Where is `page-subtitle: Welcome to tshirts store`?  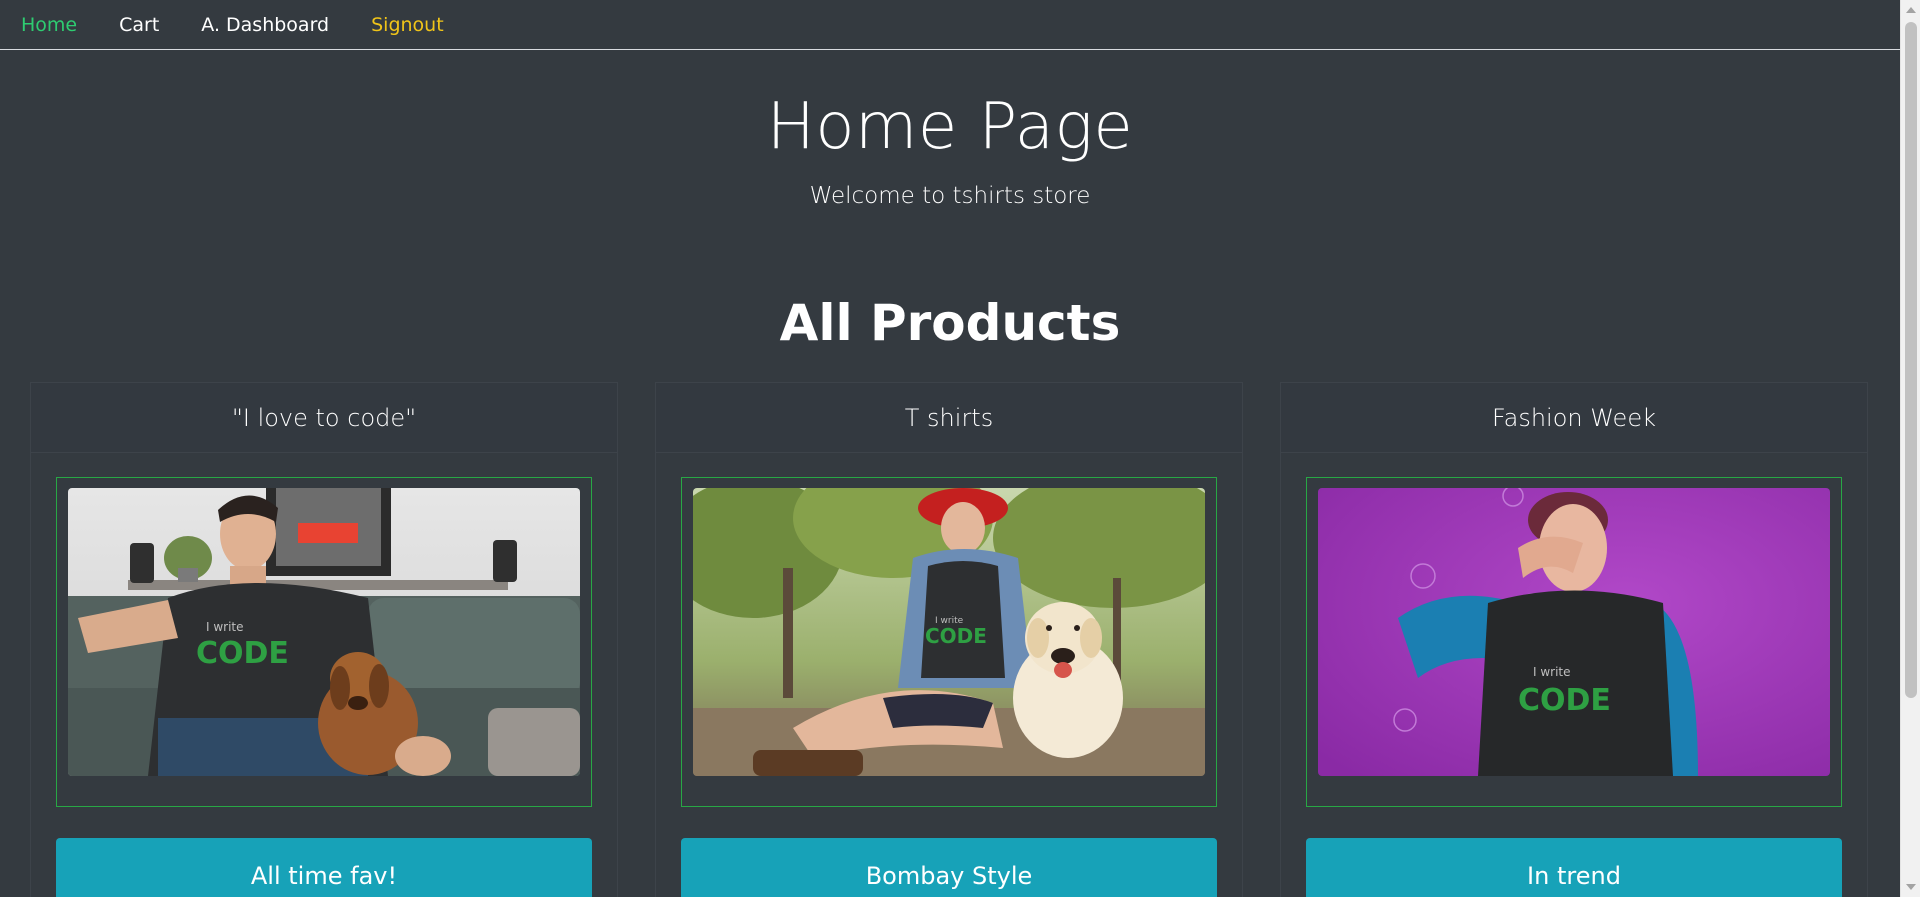 page-subtitle: Welcome to tshirts store is located at coordinates (950, 196).